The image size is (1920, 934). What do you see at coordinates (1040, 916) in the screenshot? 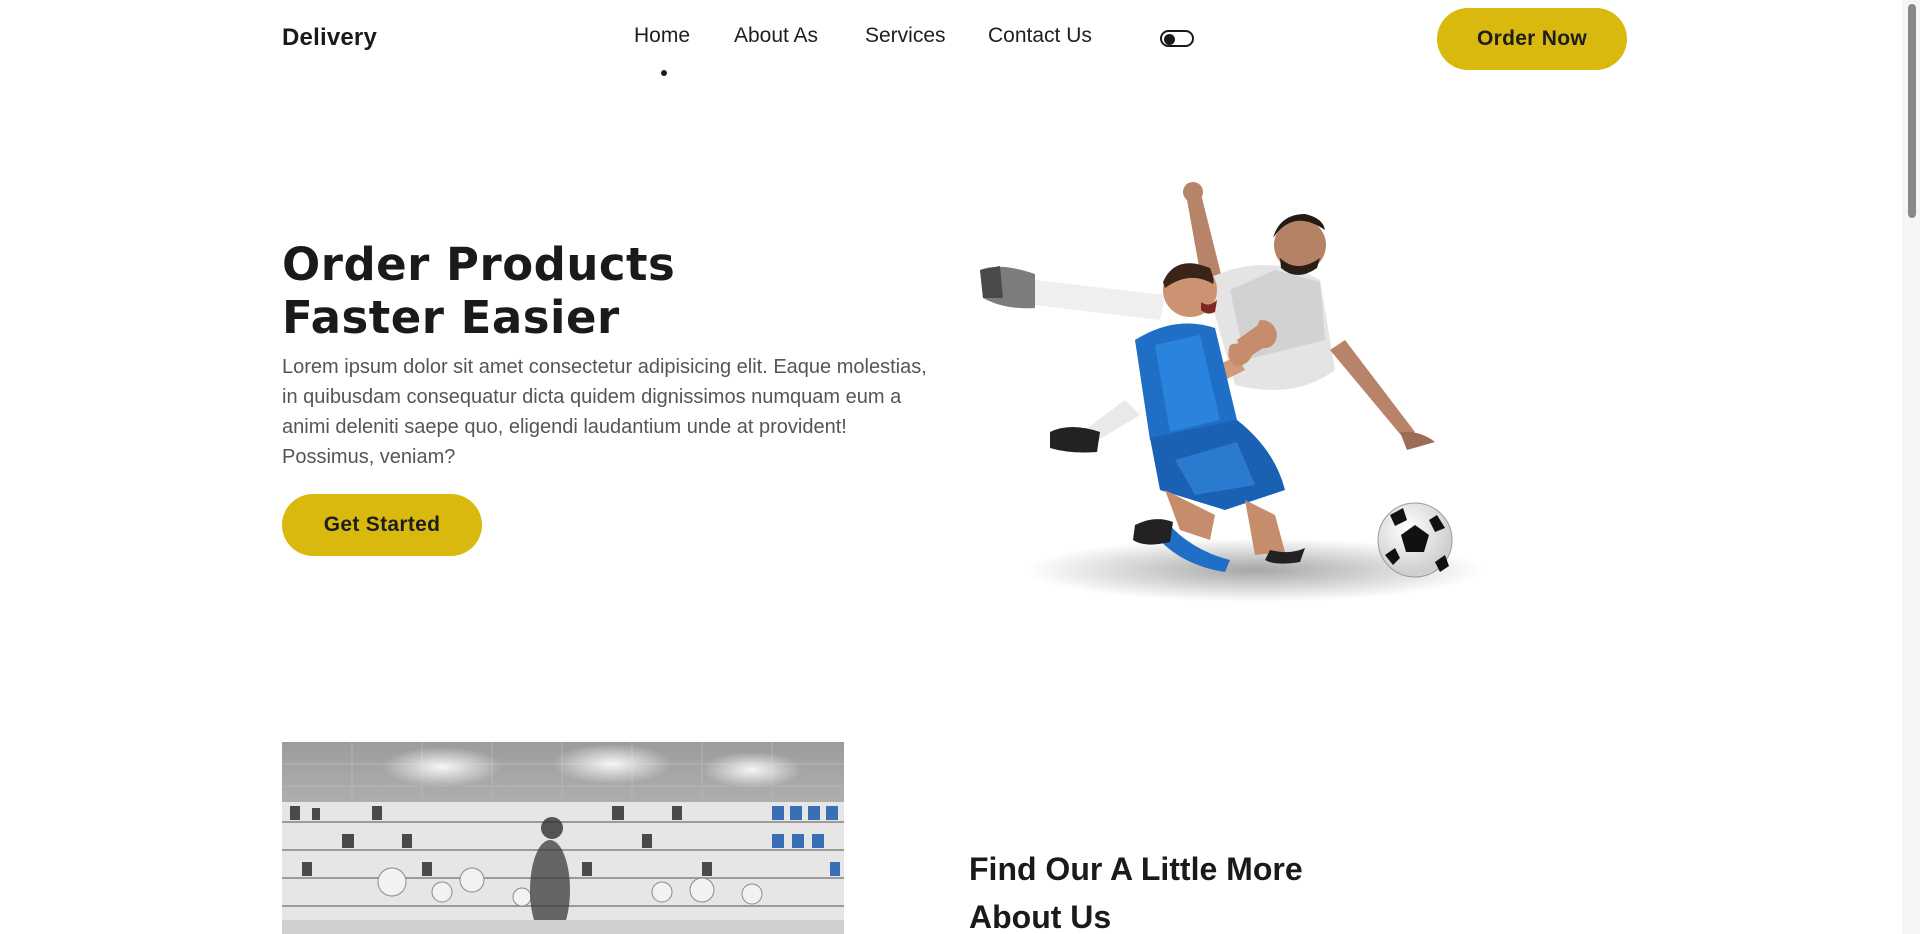
I see `about-title-line2: About Us` at bounding box center [1040, 916].